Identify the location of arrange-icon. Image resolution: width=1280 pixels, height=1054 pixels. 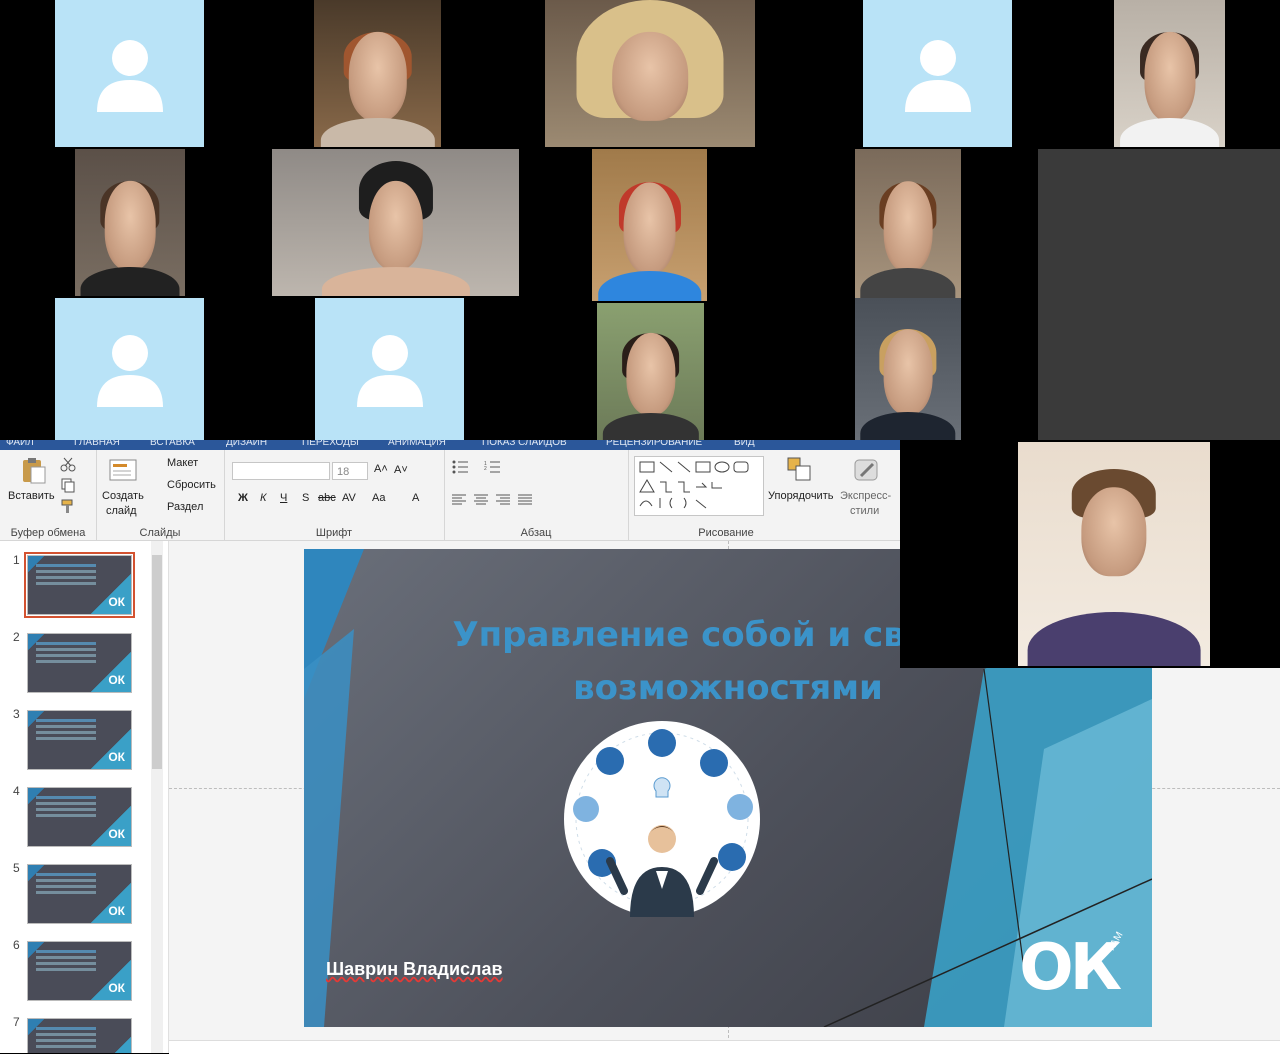
(800, 470).